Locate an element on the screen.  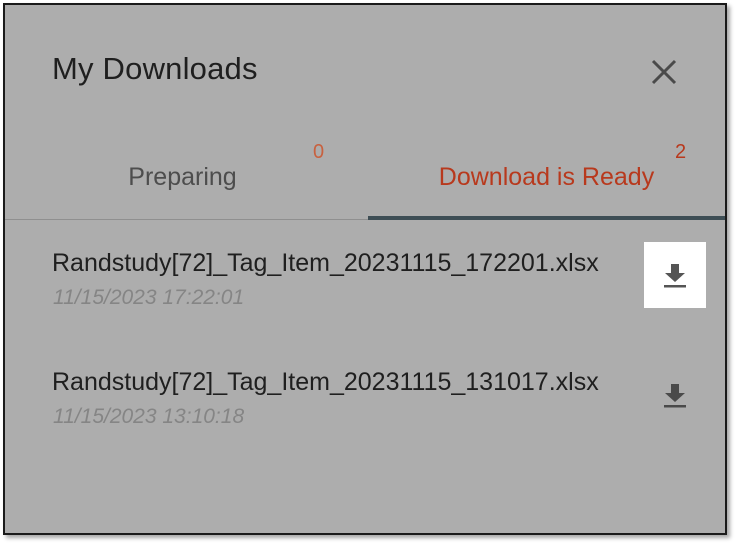
close-button is located at coordinates (664, 72).